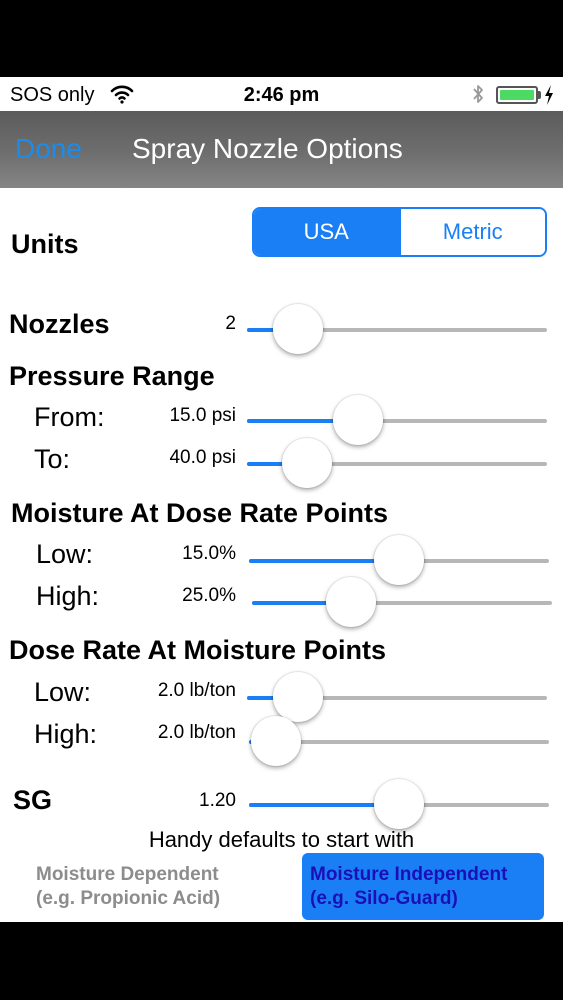  What do you see at coordinates (69, 417) in the screenshot?
I see `pressure-from-label: From:` at bounding box center [69, 417].